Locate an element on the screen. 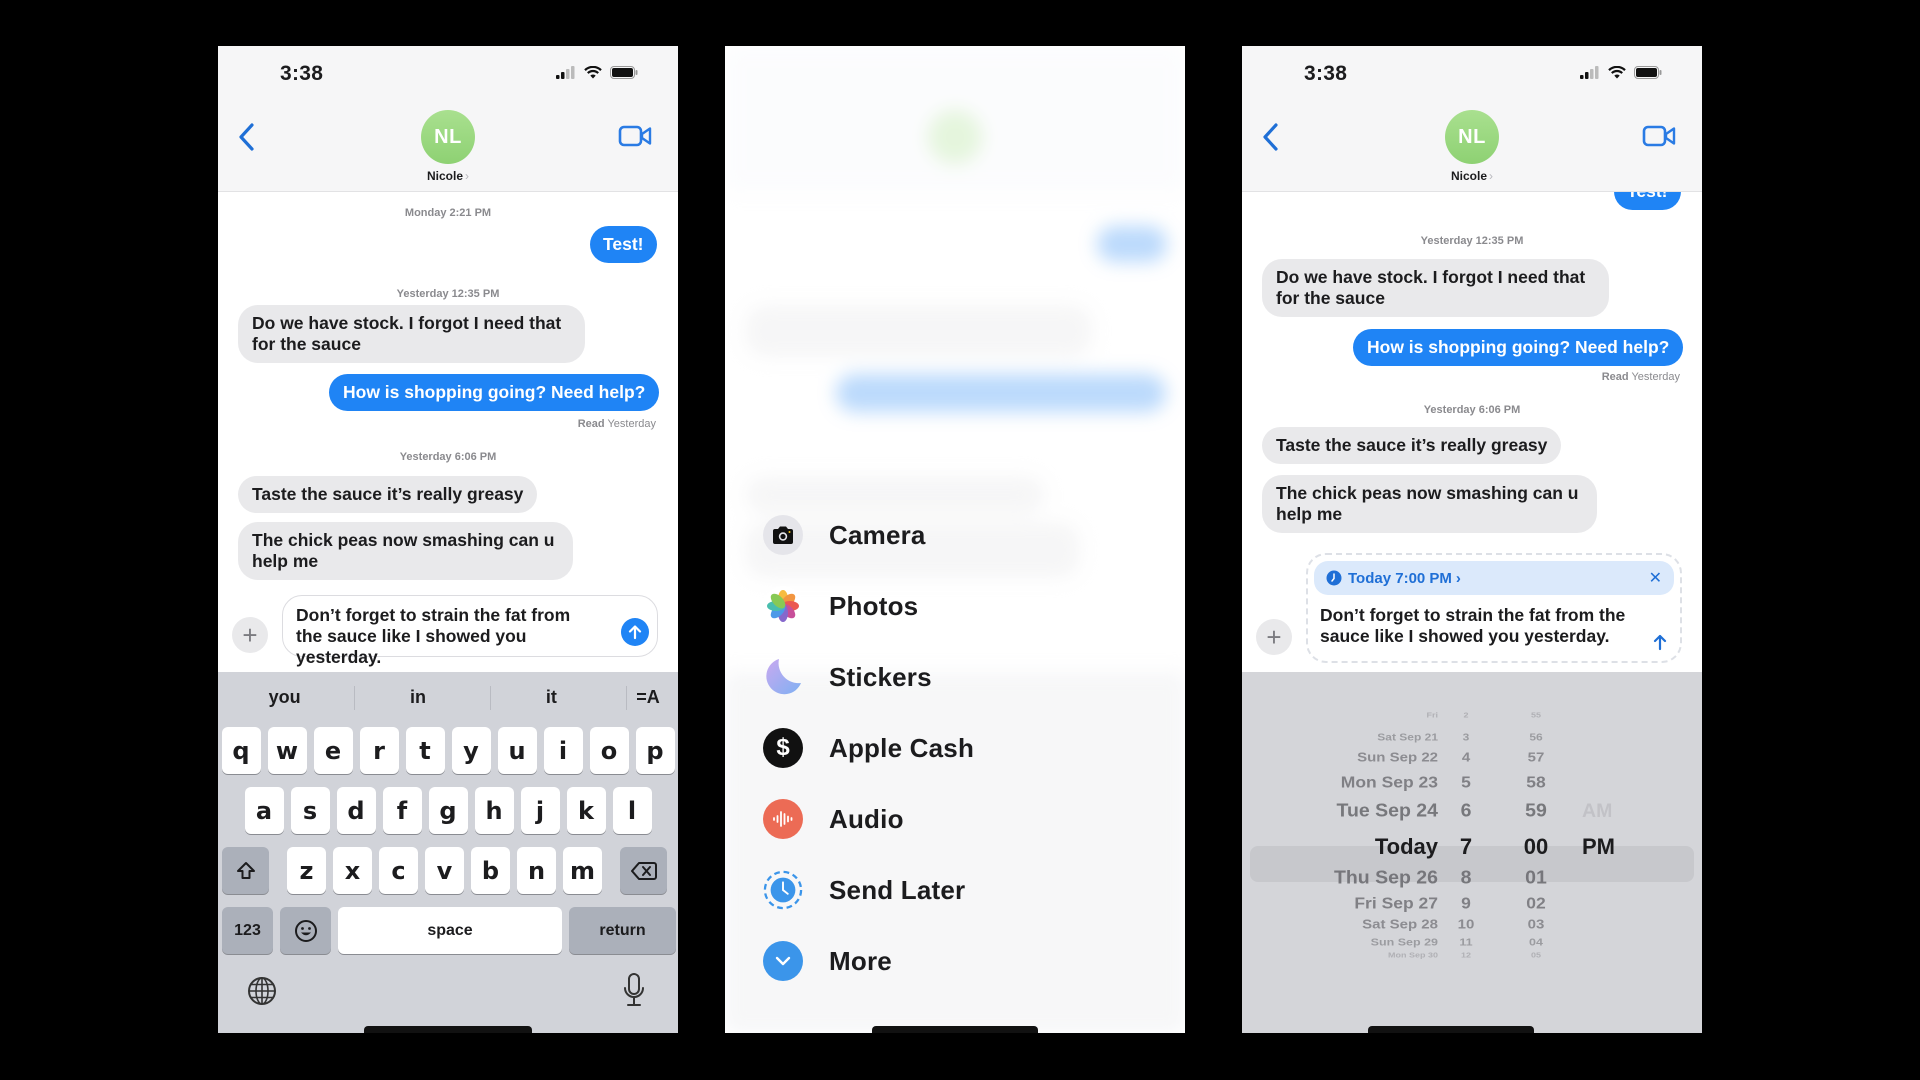 Image resolution: width=1920 pixels, height=1080 pixels. key-d: d is located at coordinates (356, 810).